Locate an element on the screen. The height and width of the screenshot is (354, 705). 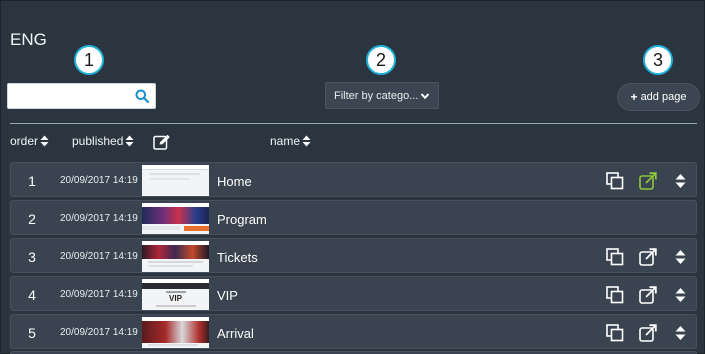
column-name-header: name is located at coordinates (290, 141).